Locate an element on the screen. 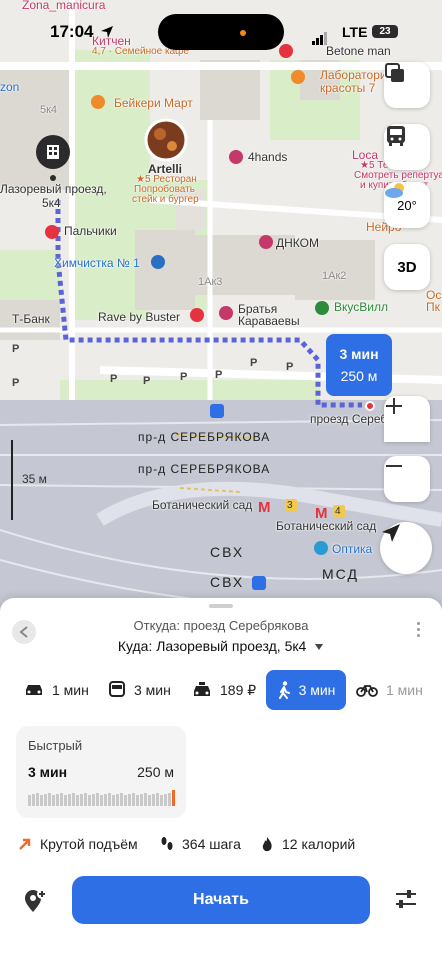 The width and height of the screenshot is (442, 960). map-label-palchiki: Пальчики is located at coordinates (90, 231).